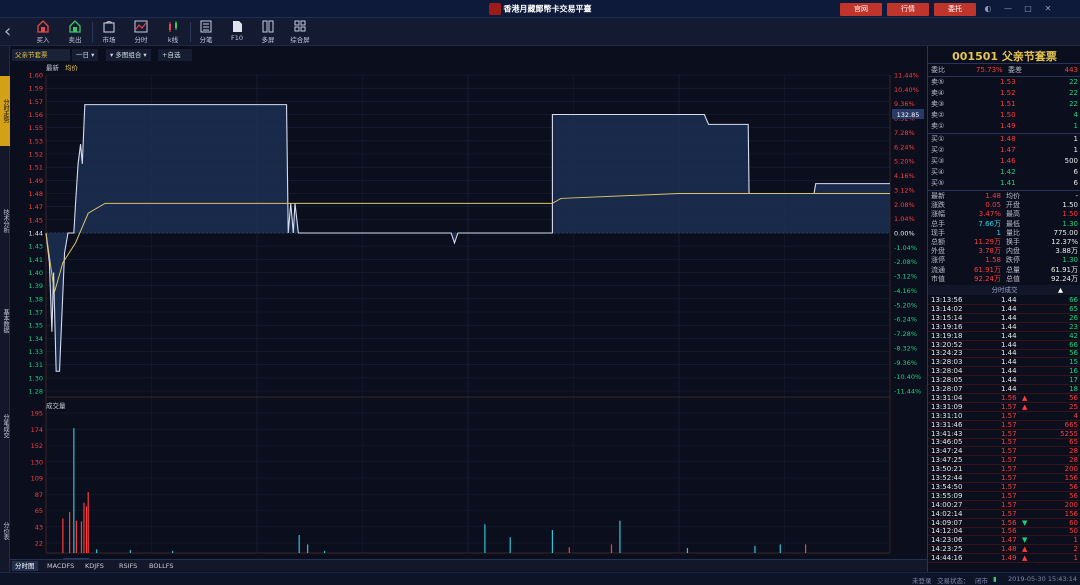 The height and width of the screenshot is (585, 1080). What do you see at coordinates (175, 55) in the screenshot?
I see `add-favorite-button: +自选` at bounding box center [175, 55].